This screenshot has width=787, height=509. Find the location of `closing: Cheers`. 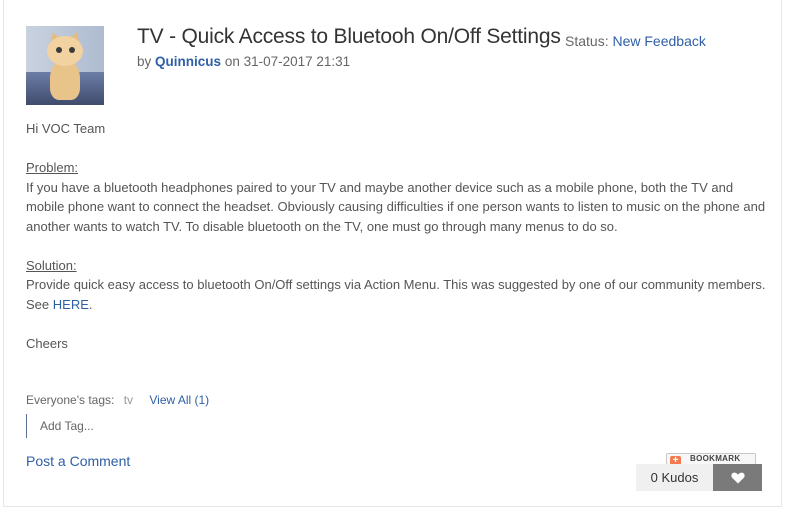

closing: Cheers is located at coordinates (47, 343).